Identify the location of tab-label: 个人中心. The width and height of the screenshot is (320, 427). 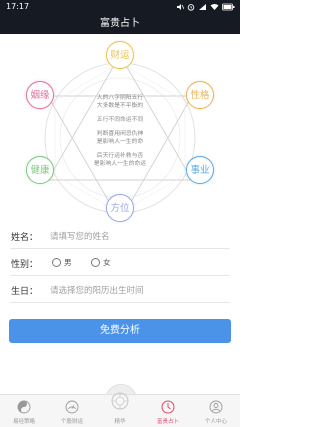
(215, 422).